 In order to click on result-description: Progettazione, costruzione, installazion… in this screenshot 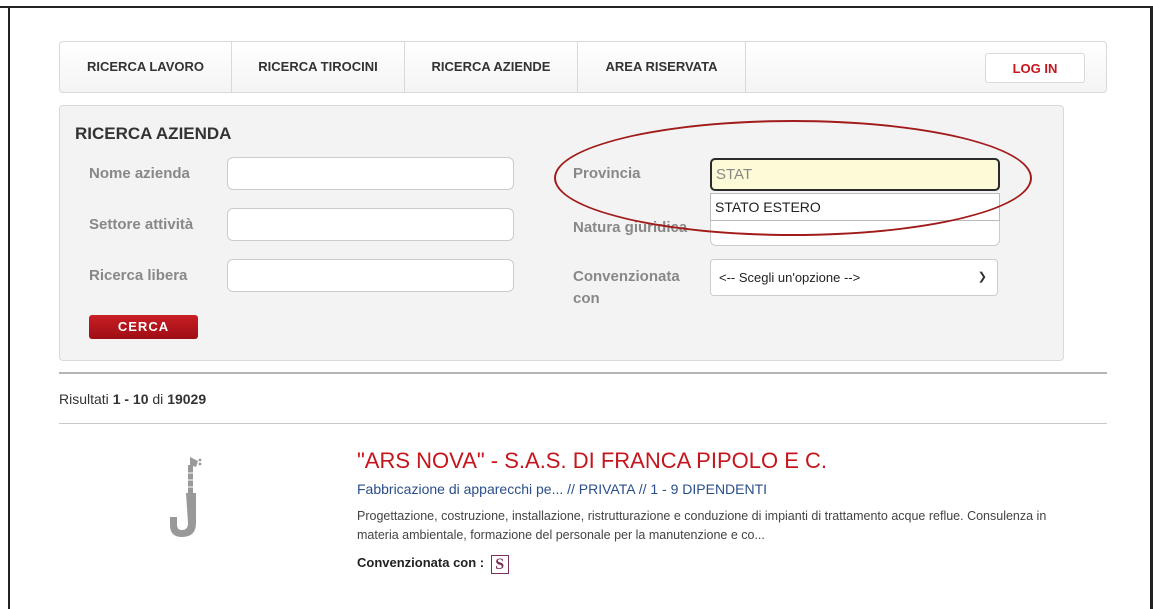, I will do `click(702, 525)`.